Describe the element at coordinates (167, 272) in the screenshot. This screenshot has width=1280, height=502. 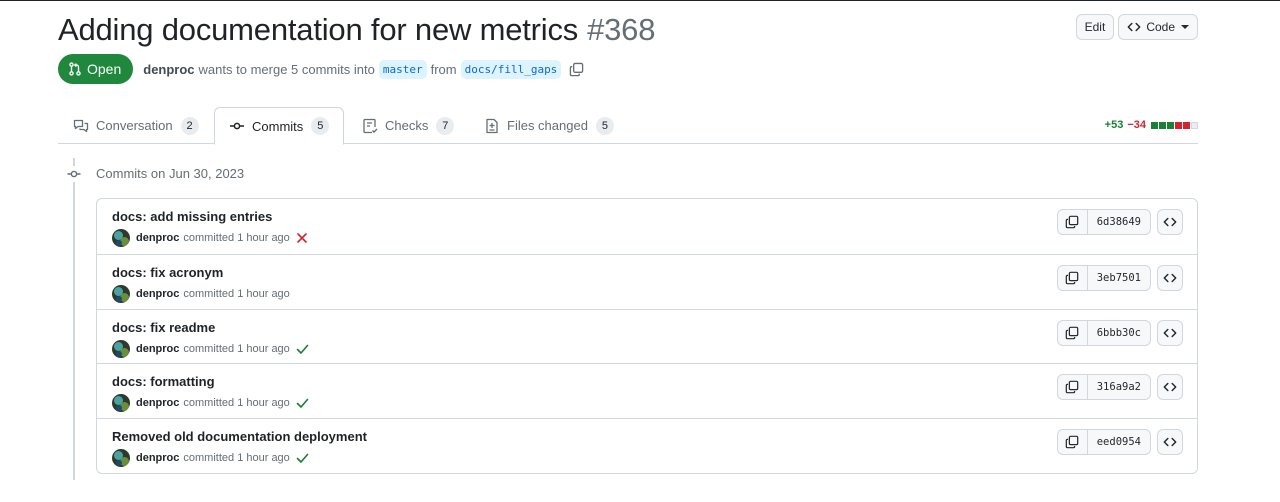
I see `commit-title-link: docs: fix acronym` at that location.